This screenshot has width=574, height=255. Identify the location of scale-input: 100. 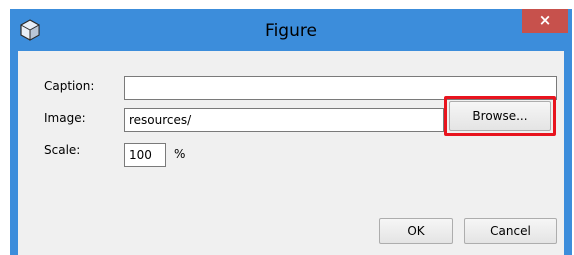
(145, 155).